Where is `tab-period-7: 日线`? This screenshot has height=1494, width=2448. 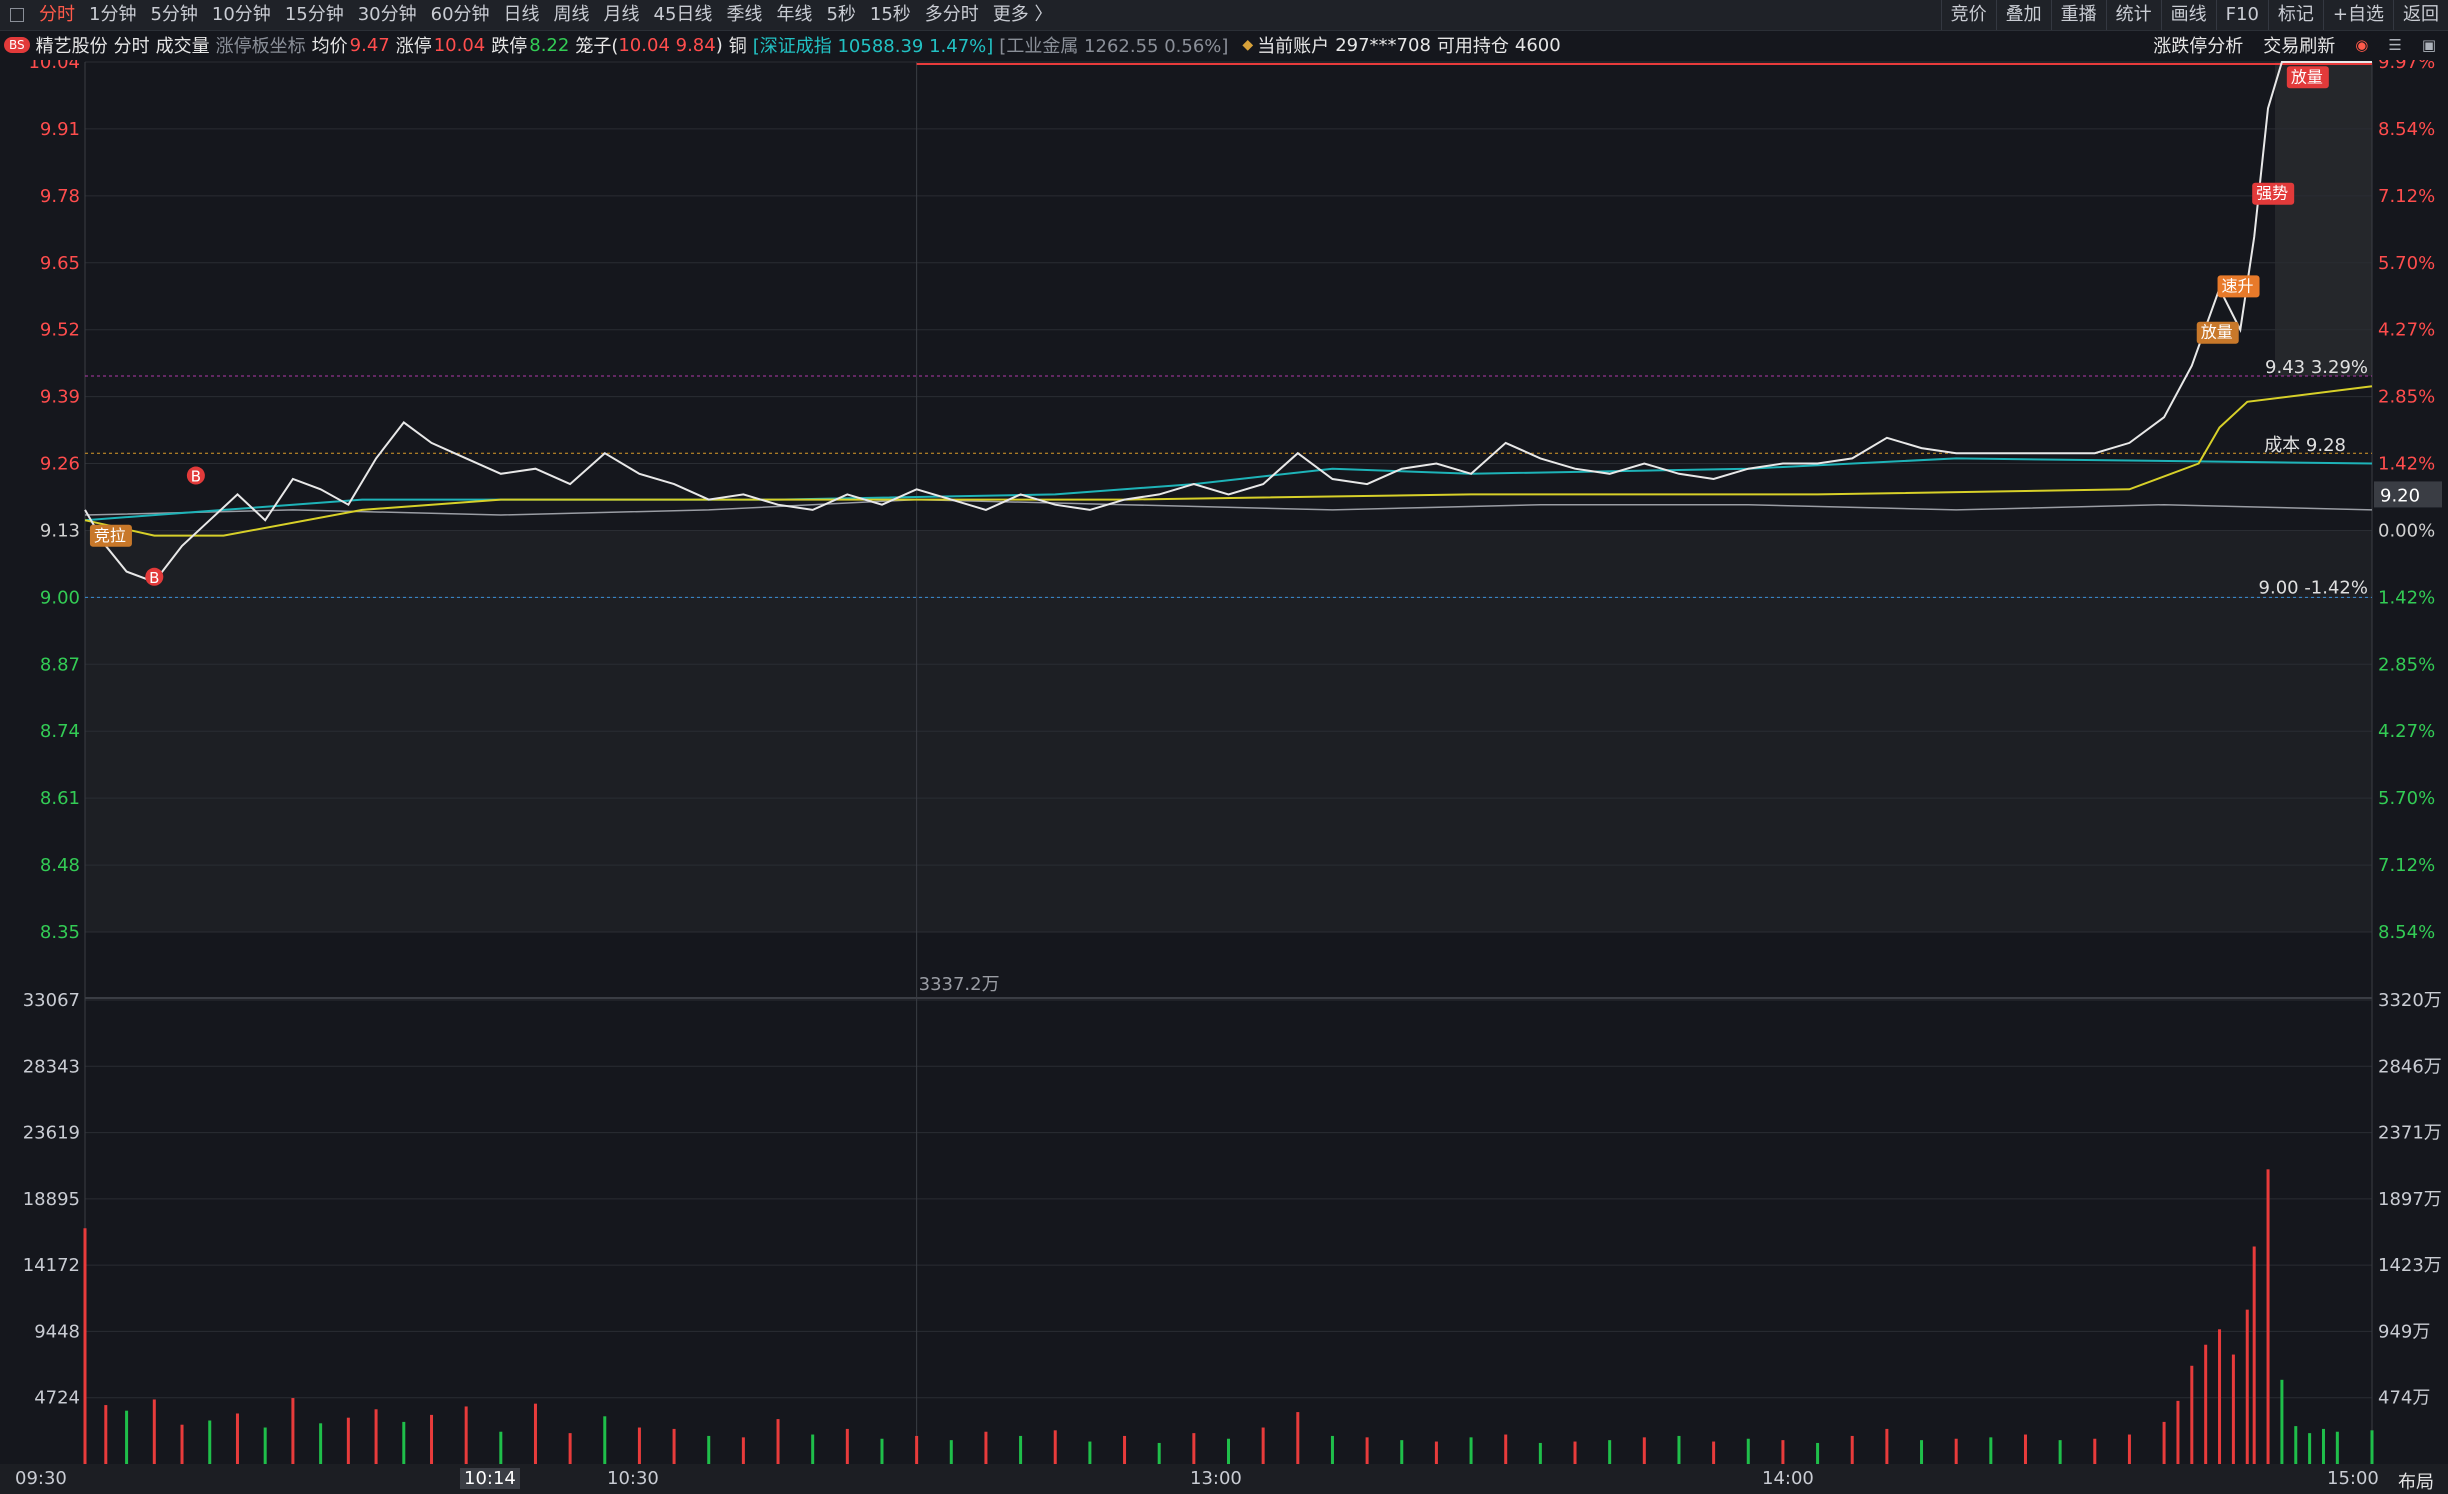 tab-period-7: 日线 is located at coordinates (522, 15).